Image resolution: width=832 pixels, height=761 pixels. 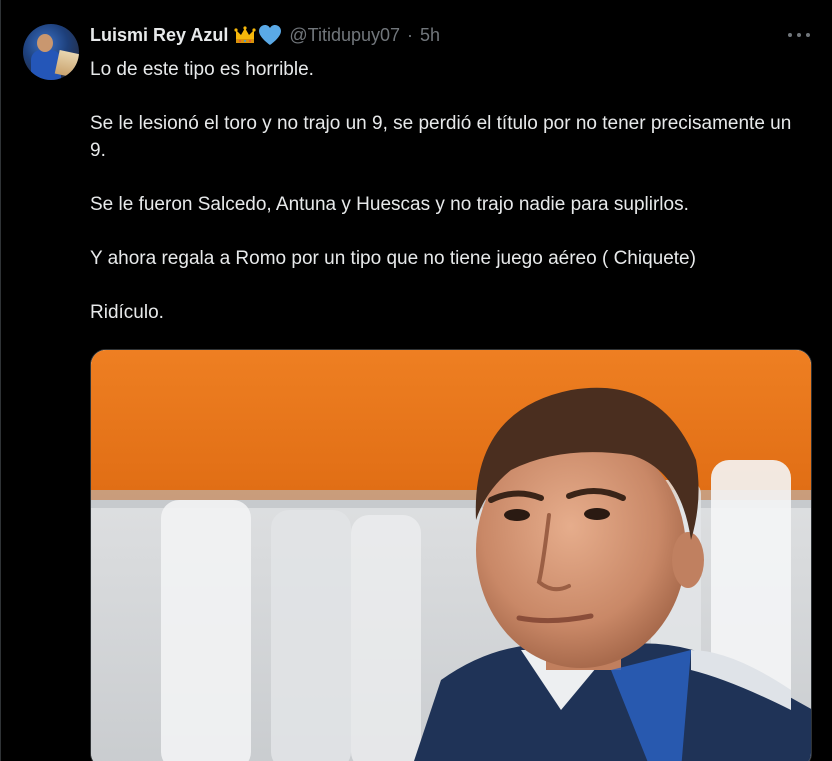 What do you see at coordinates (344, 35) in the screenshot?
I see `user-handle: @Titidupuy07` at bounding box center [344, 35].